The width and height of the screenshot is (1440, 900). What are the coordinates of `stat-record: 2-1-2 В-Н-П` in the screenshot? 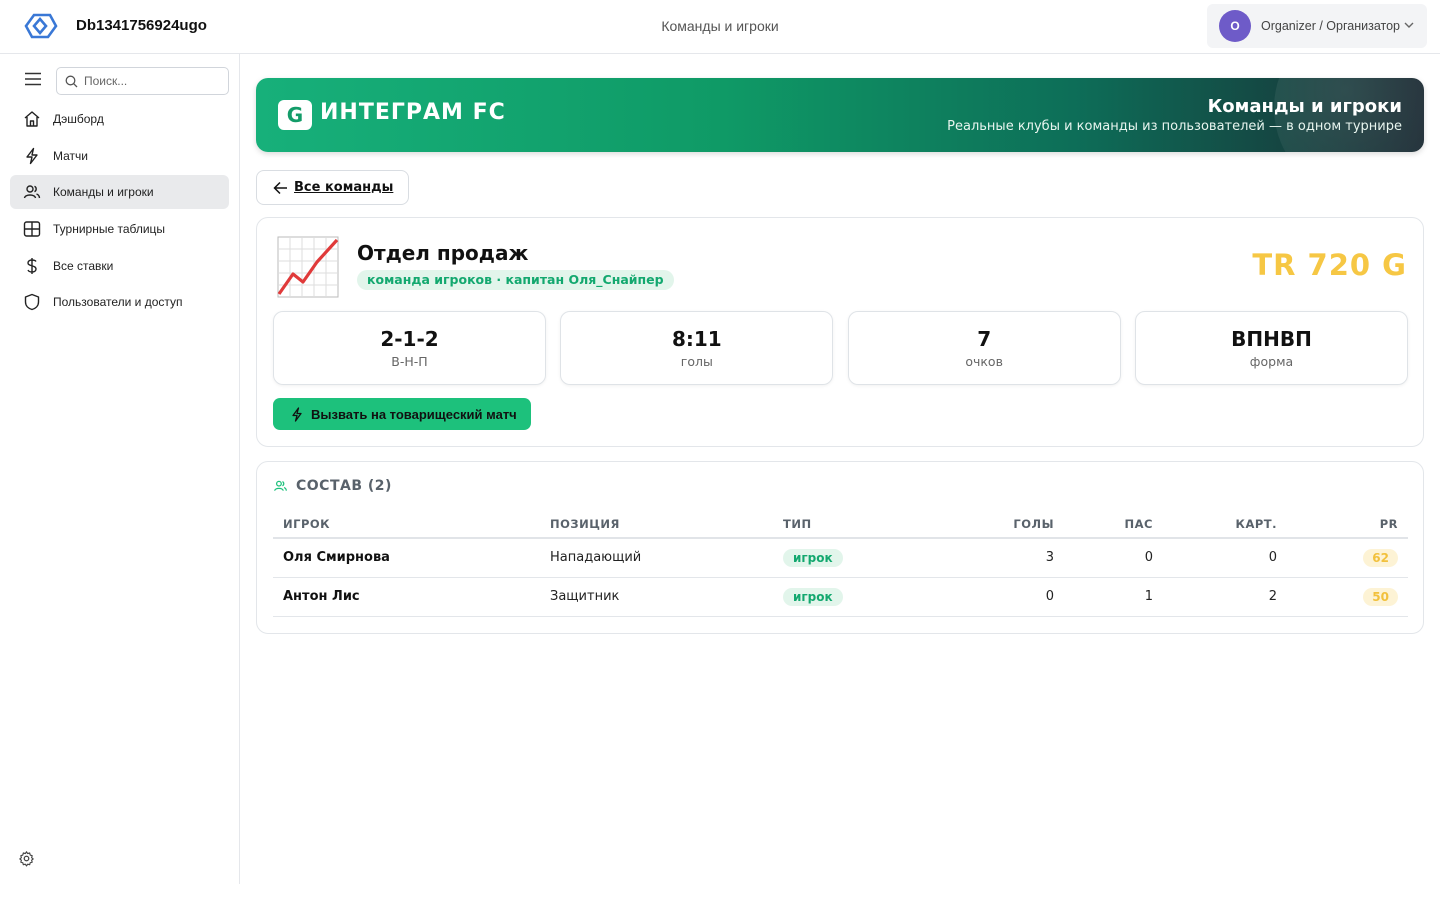 It's located at (409, 348).